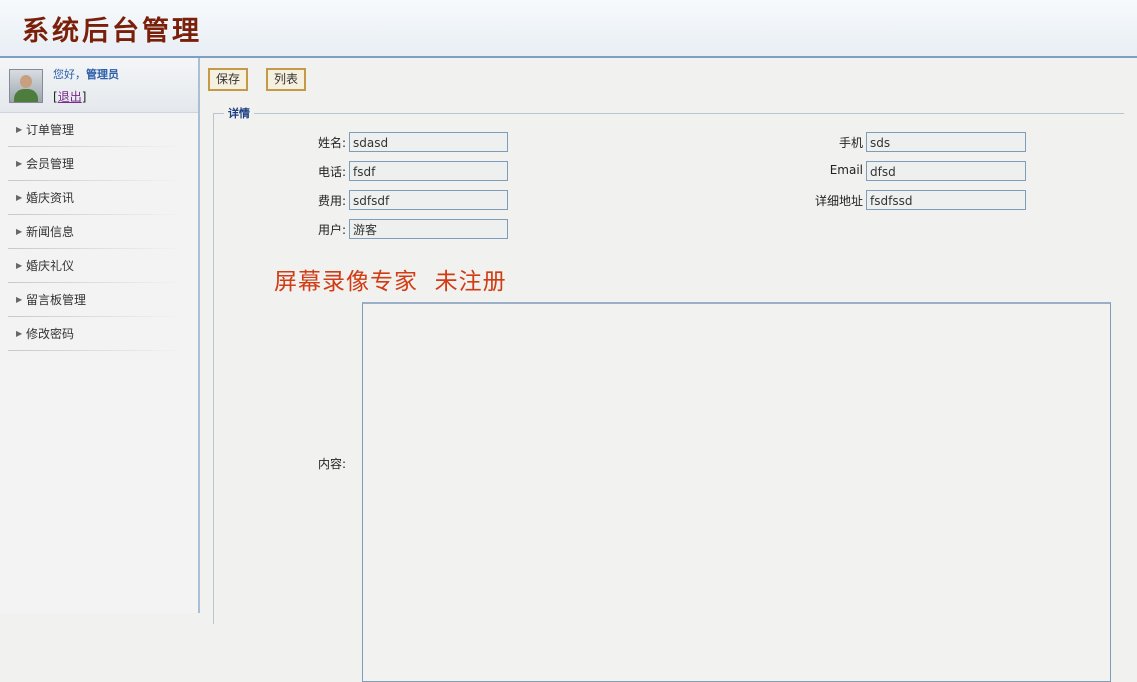 The image size is (1137, 682). What do you see at coordinates (99, 266) in the screenshot?
I see `sidebar-item-wedding-etiquette: ▶ 婚庆礼仪` at bounding box center [99, 266].